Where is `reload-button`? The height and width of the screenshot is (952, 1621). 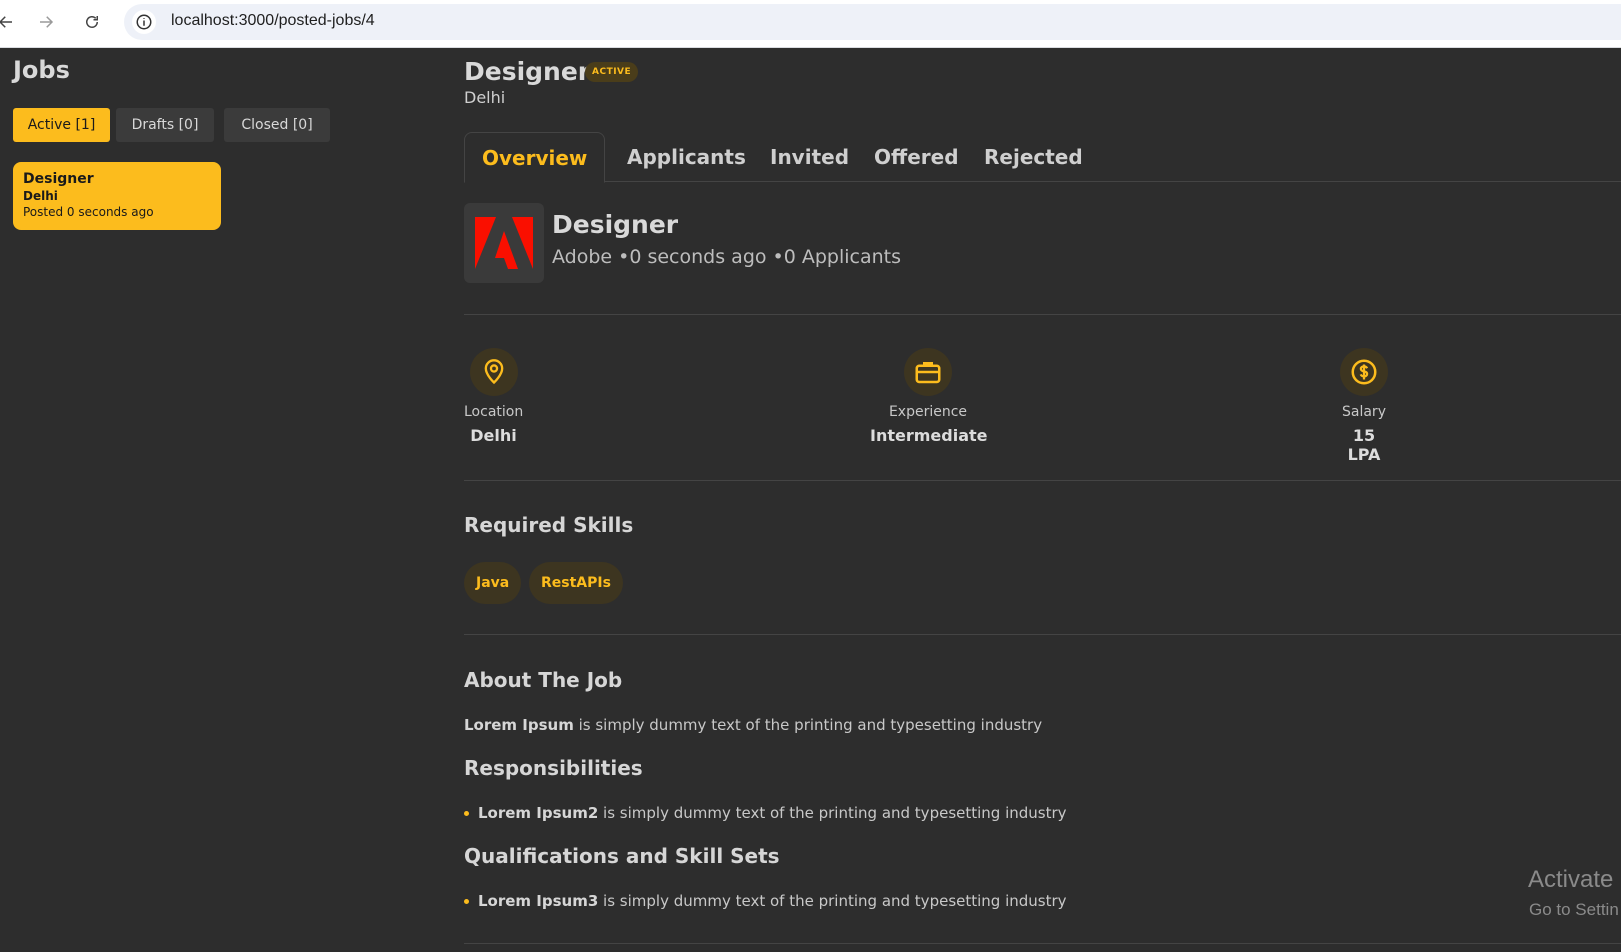 reload-button is located at coordinates (92, 22).